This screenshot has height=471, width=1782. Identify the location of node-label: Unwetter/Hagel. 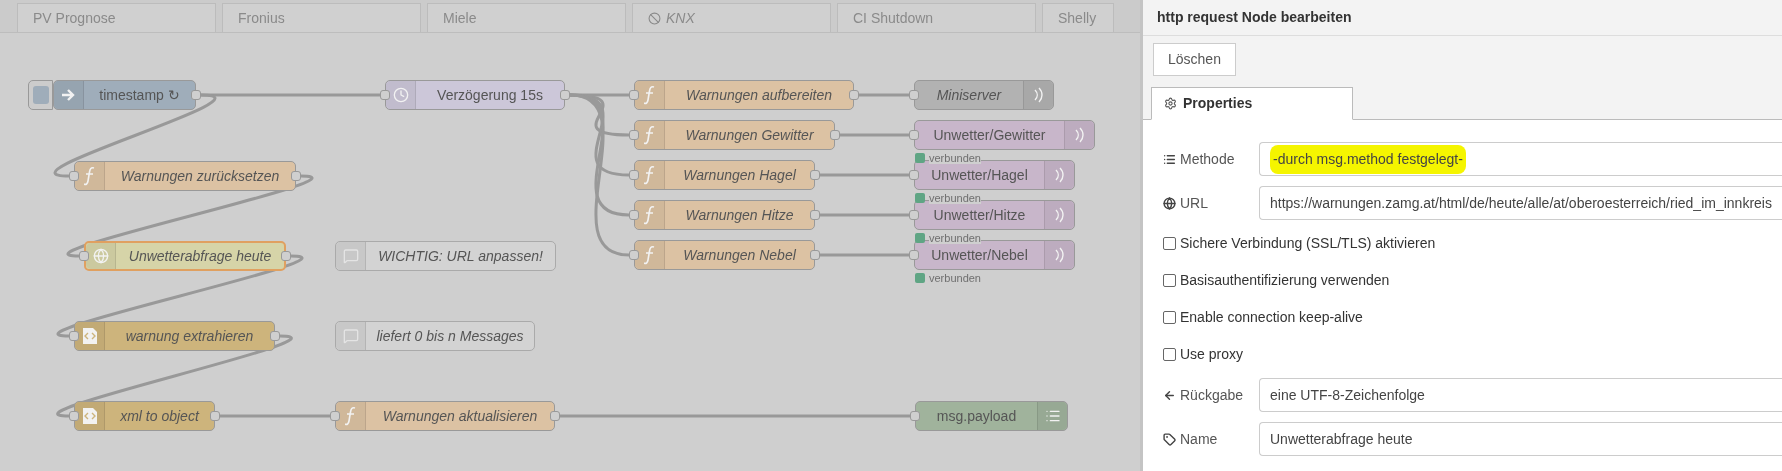
(979, 175).